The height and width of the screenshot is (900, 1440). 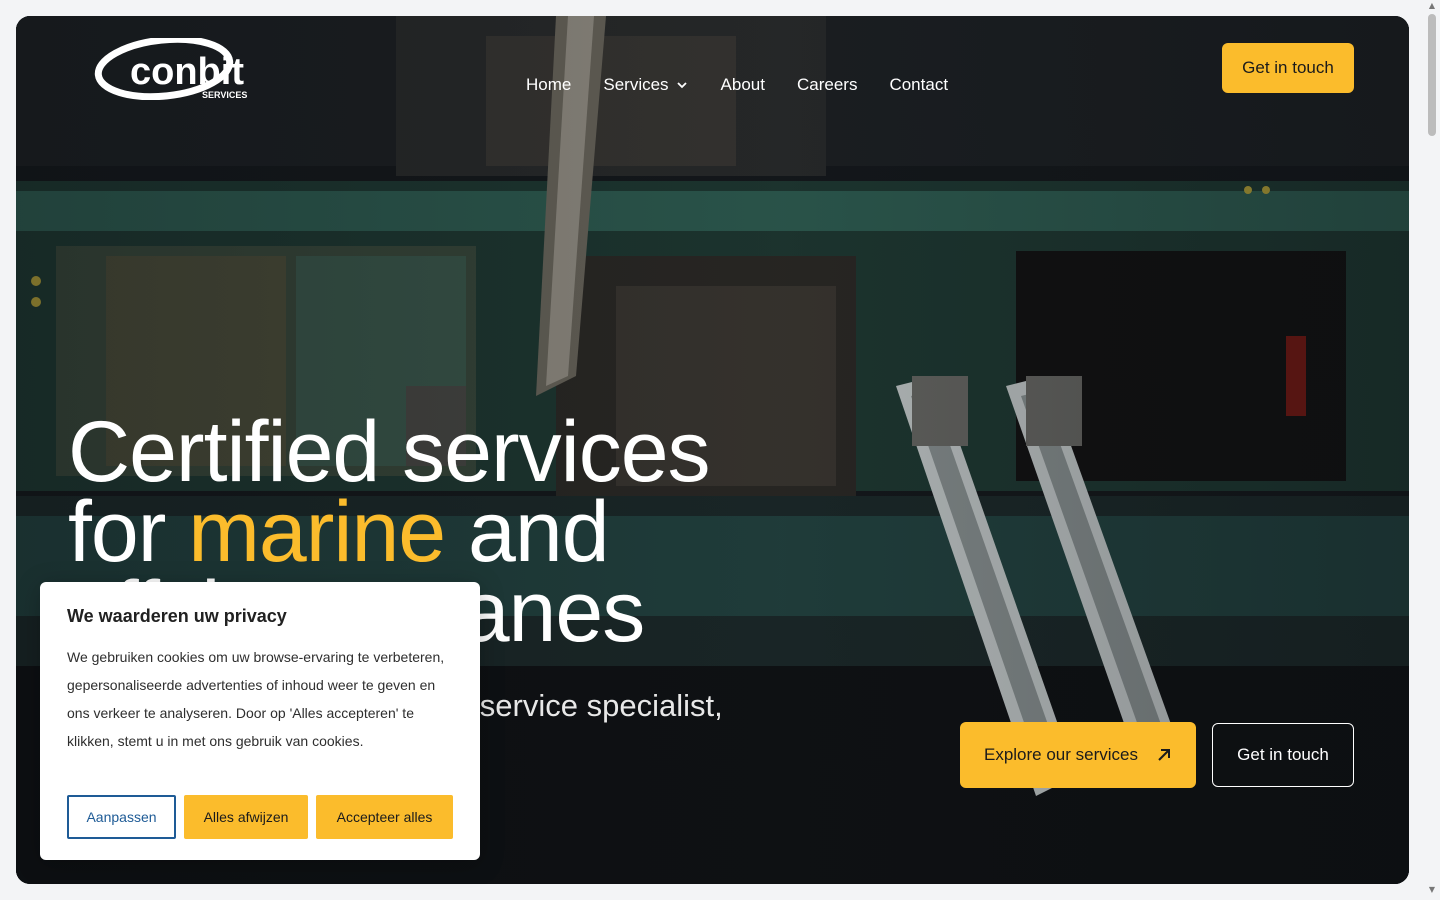 What do you see at coordinates (177, 616) in the screenshot?
I see `cookie-title: We waarderen uw privacy` at bounding box center [177, 616].